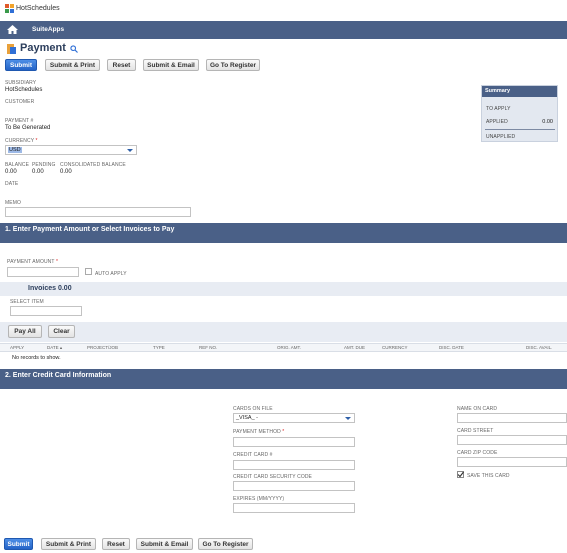  I want to click on balance-label: BALANCE, so click(17, 165).